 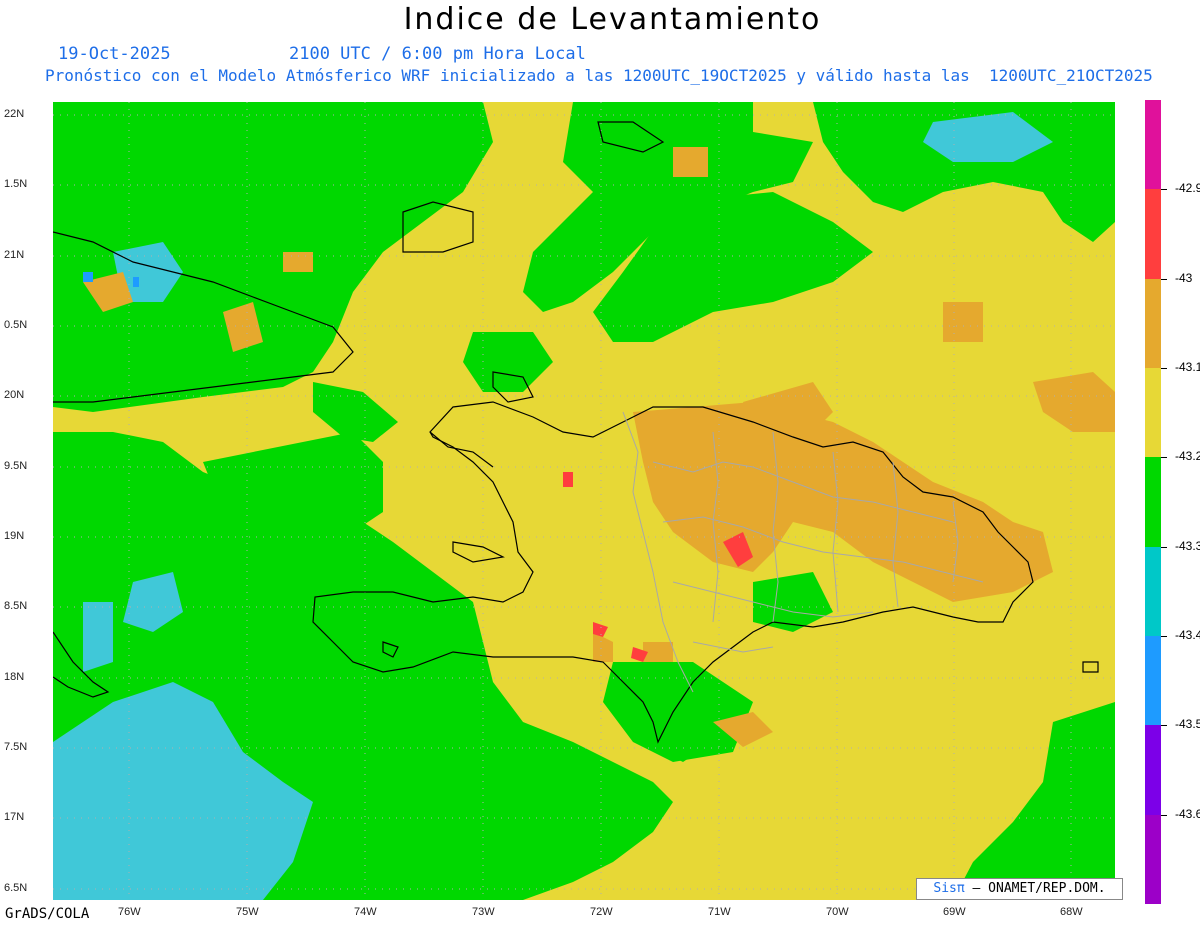 What do you see at coordinates (1035, 888) in the screenshot?
I see `onamet-text: – ONAMET/REP.DOM.` at bounding box center [1035, 888].